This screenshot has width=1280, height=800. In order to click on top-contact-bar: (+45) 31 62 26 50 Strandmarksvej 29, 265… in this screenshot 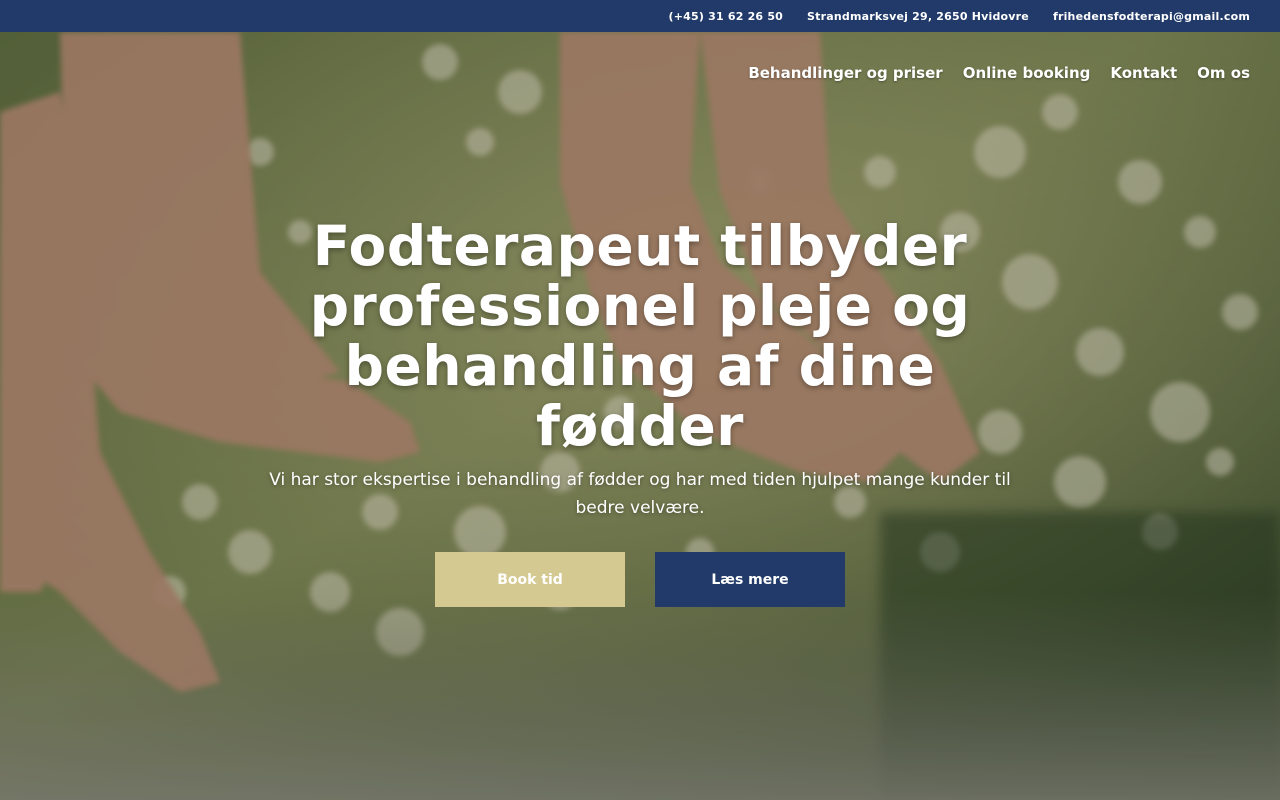, I will do `click(640, 16)`.